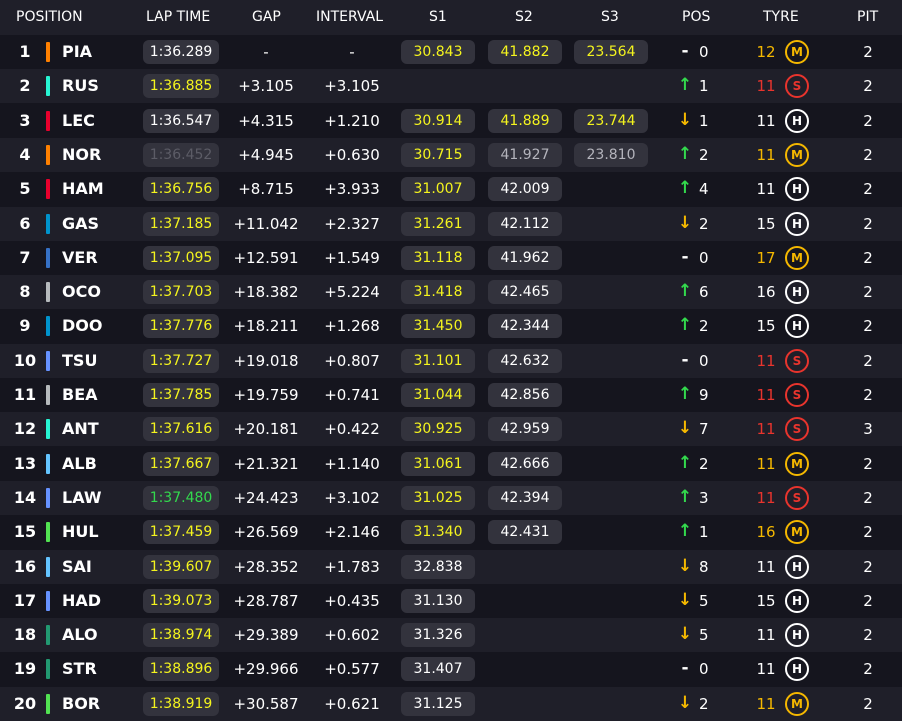  What do you see at coordinates (181, 635) in the screenshot?
I see `lap-time-cell: 1:38.974` at bounding box center [181, 635].